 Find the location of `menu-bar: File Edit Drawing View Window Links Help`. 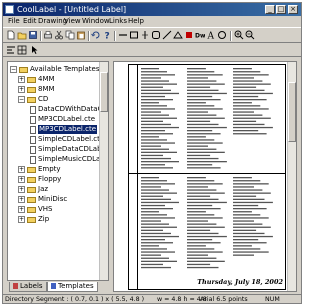

menu-bar: File Edit Drawing View Window Links Help is located at coordinates (152, 21).